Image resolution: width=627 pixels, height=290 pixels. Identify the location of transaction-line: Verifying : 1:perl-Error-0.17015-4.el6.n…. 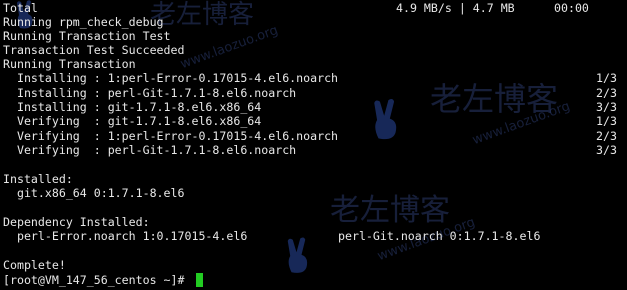
(171, 136).